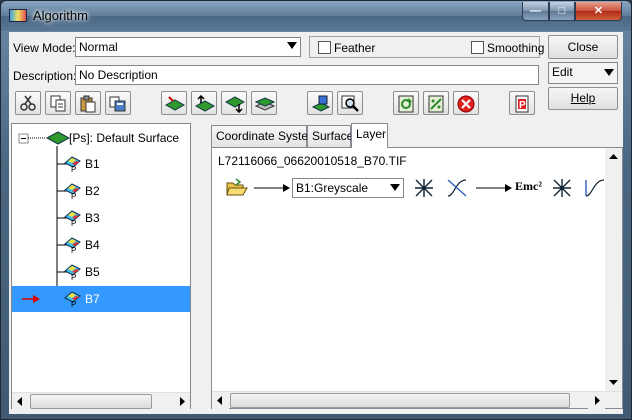 Image resolution: width=632 pixels, height=420 pixels. Describe the element at coordinates (188, 47) in the screenshot. I see `view-mode-select: Normal` at that location.